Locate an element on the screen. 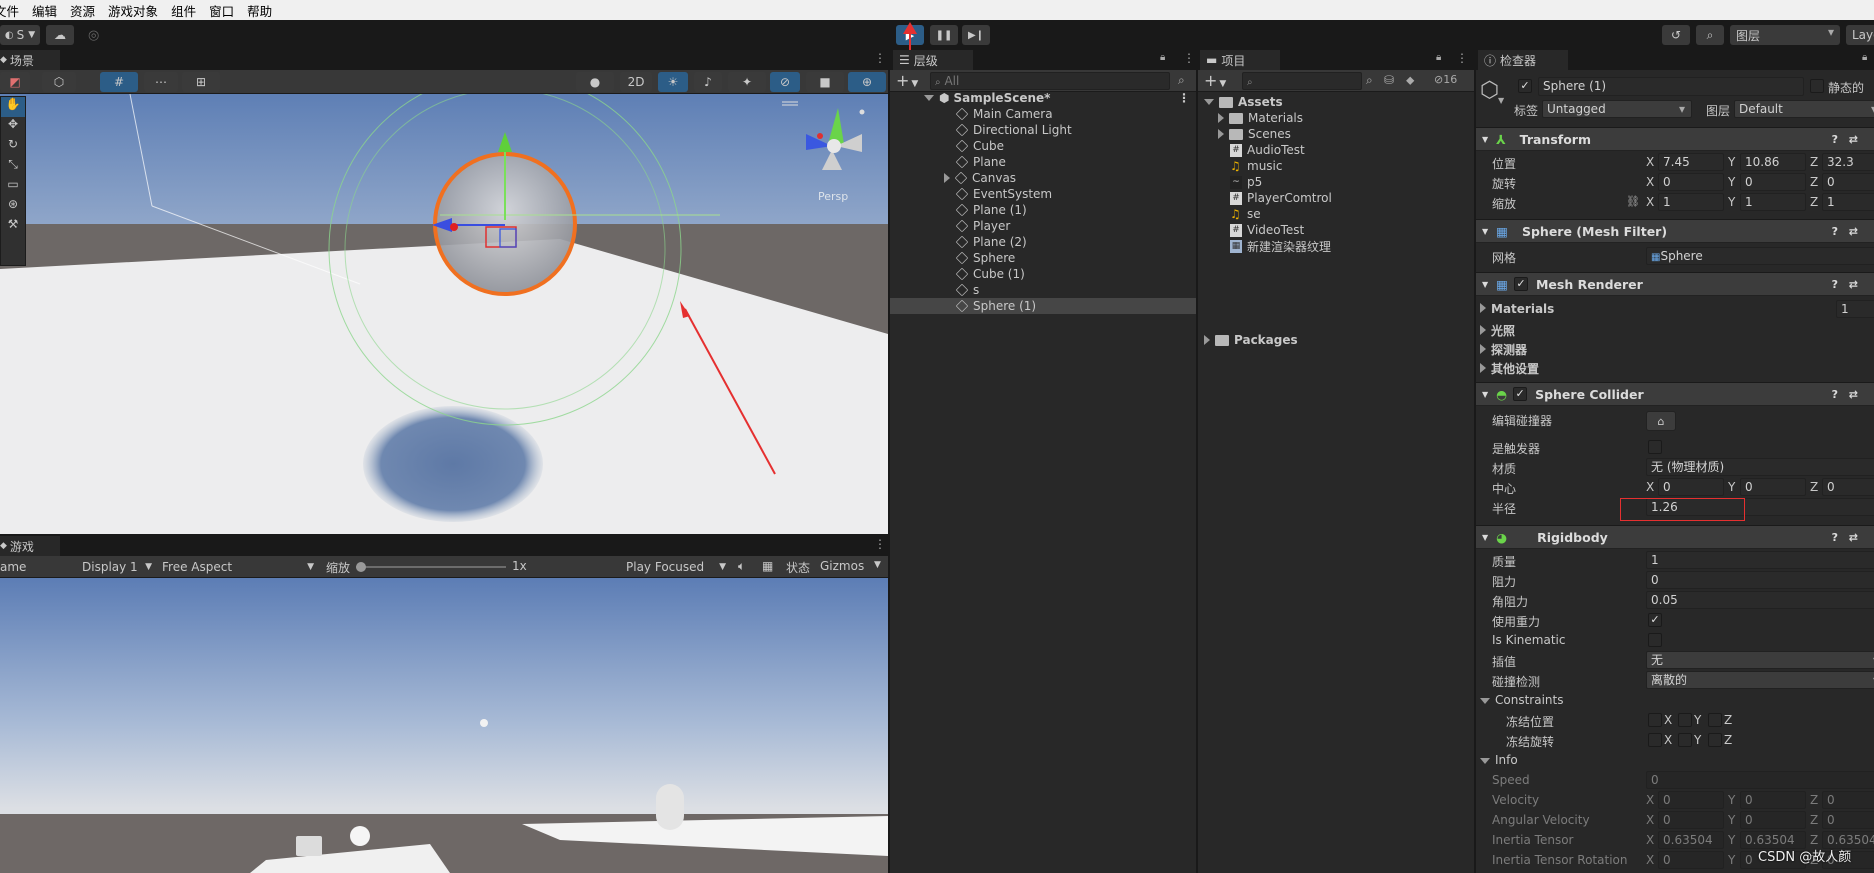  rotate-tool-icon: ↻ is located at coordinates (13, 147).